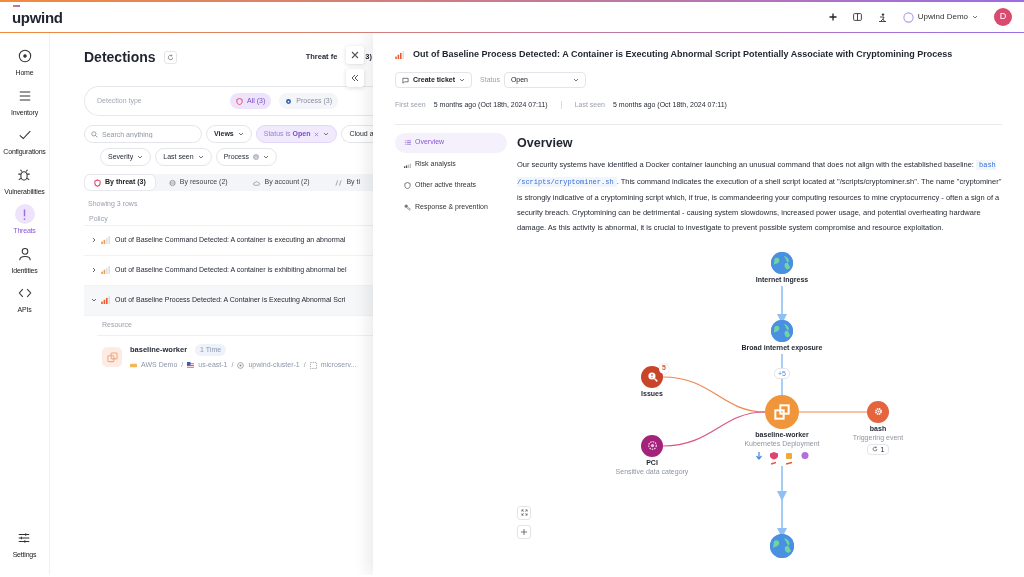  What do you see at coordinates (255, 157) in the screenshot?
I see `info-icon` at bounding box center [255, 157].